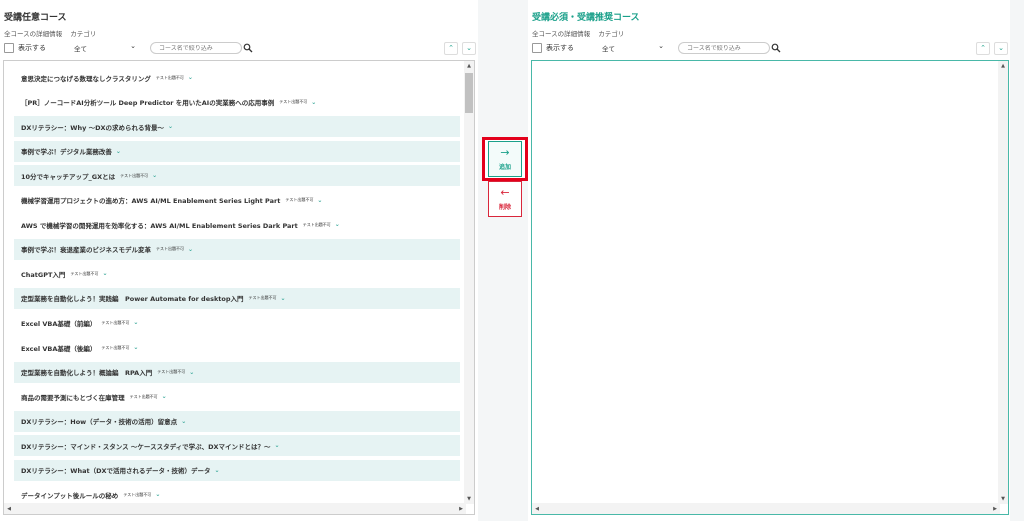 The image size is (1024, 521). I want to click on chevron-down-icon: ⌄, so click(133, 46).